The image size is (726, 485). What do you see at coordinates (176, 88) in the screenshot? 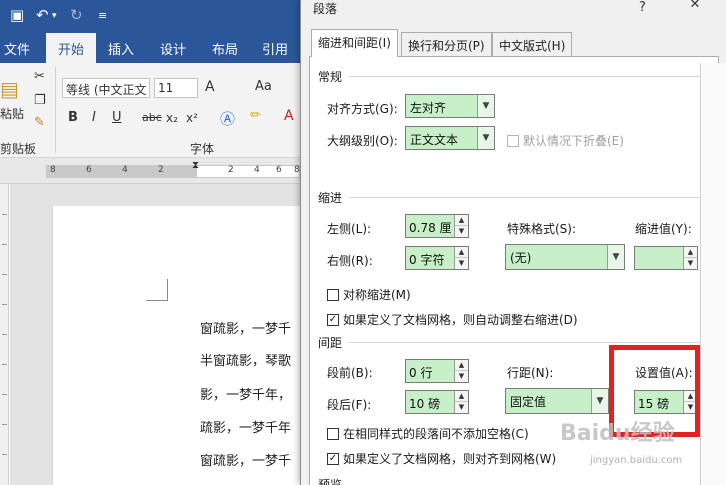
I see `font-size-box: 11` at bounding box center [176, 88].